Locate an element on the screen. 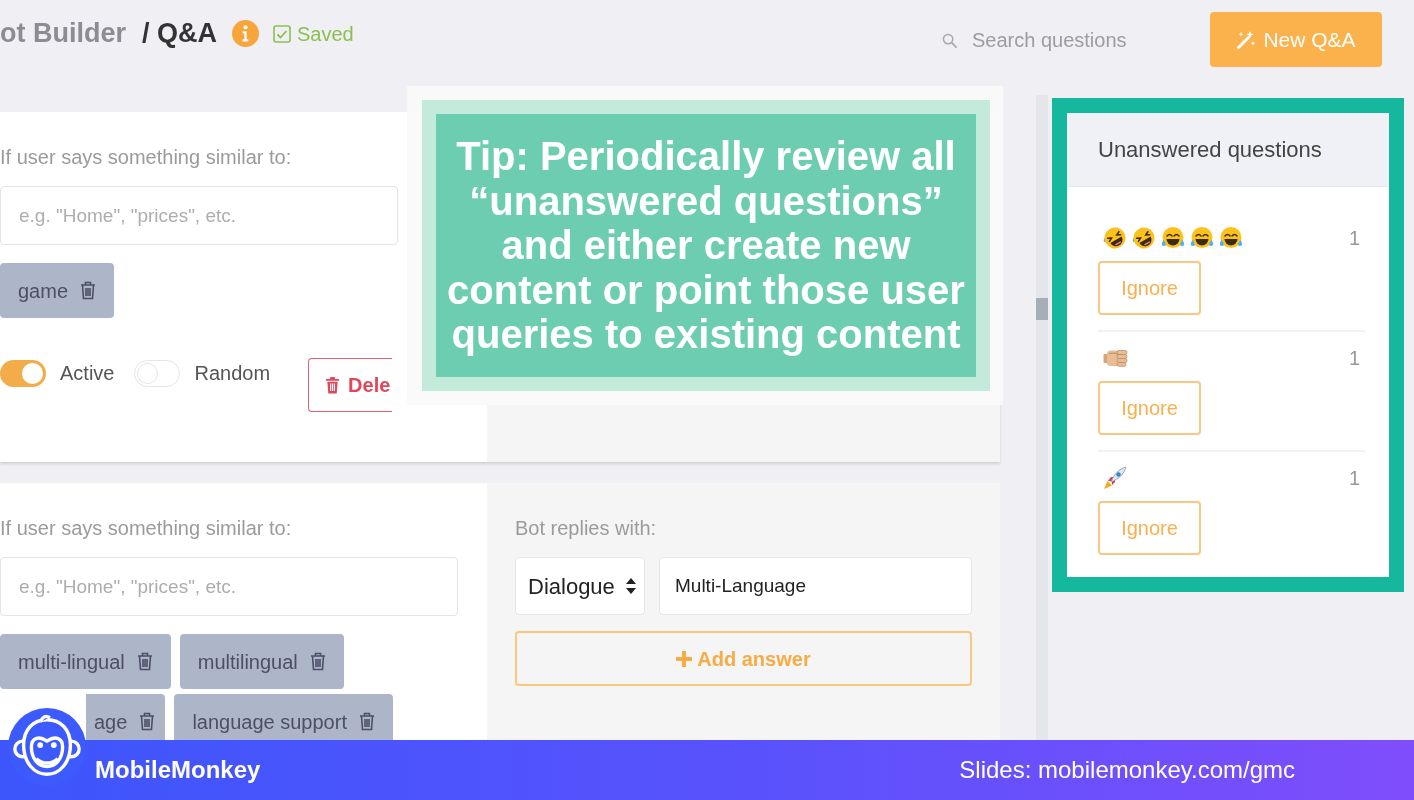 The width and height of the screenshot is (1414, 800). section-title: / Q&A is located at coordinates (179, 34).